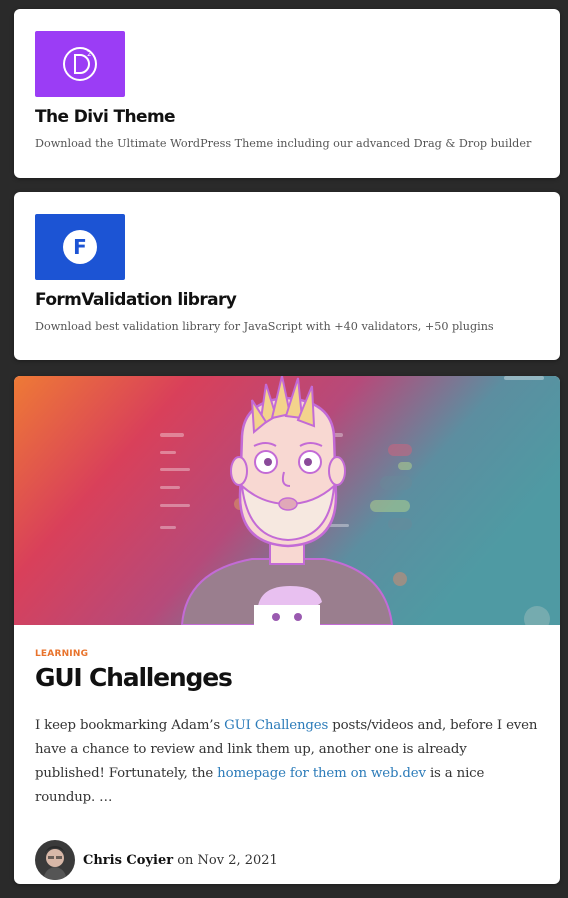 This screenshot has height=898, width=568. What do you see at coordinates (128, 860) in the screenshot?
I see `author-name: Chris Coyier` at bounding box center [128, 860].